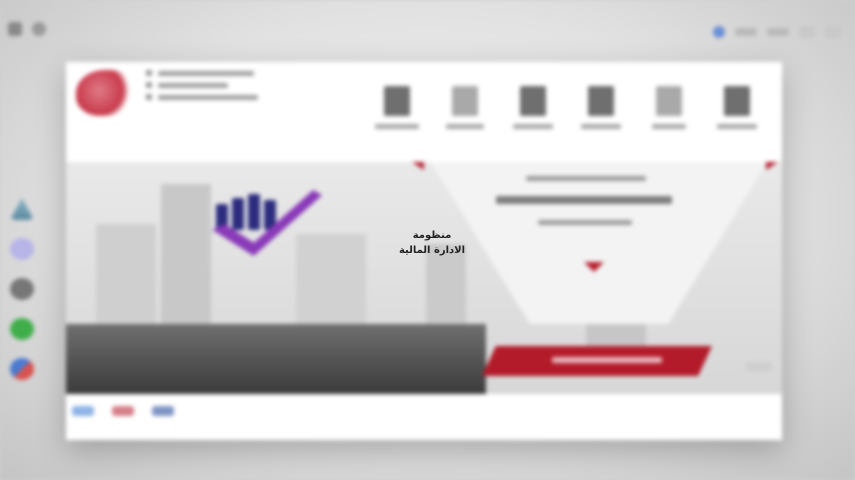  What do you see at coordinates (276, 359) in the screenshot?
I see `hero-shadow-strip` at bounding box center [276, 359].